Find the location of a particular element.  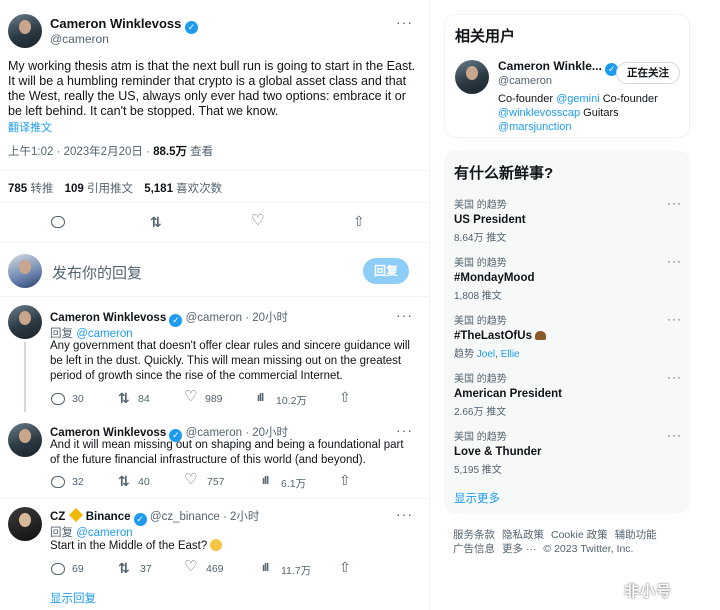

show-replies-link: 显示回复 is located at coordinates (73, 598).